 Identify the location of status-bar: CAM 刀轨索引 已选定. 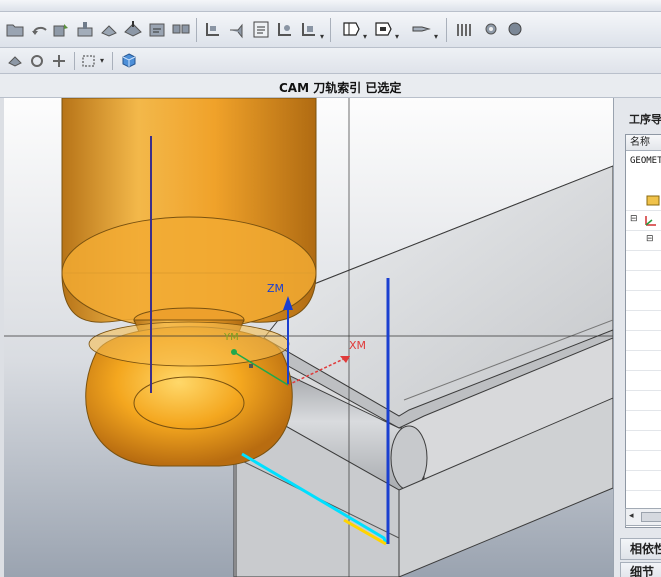
(330, 86).